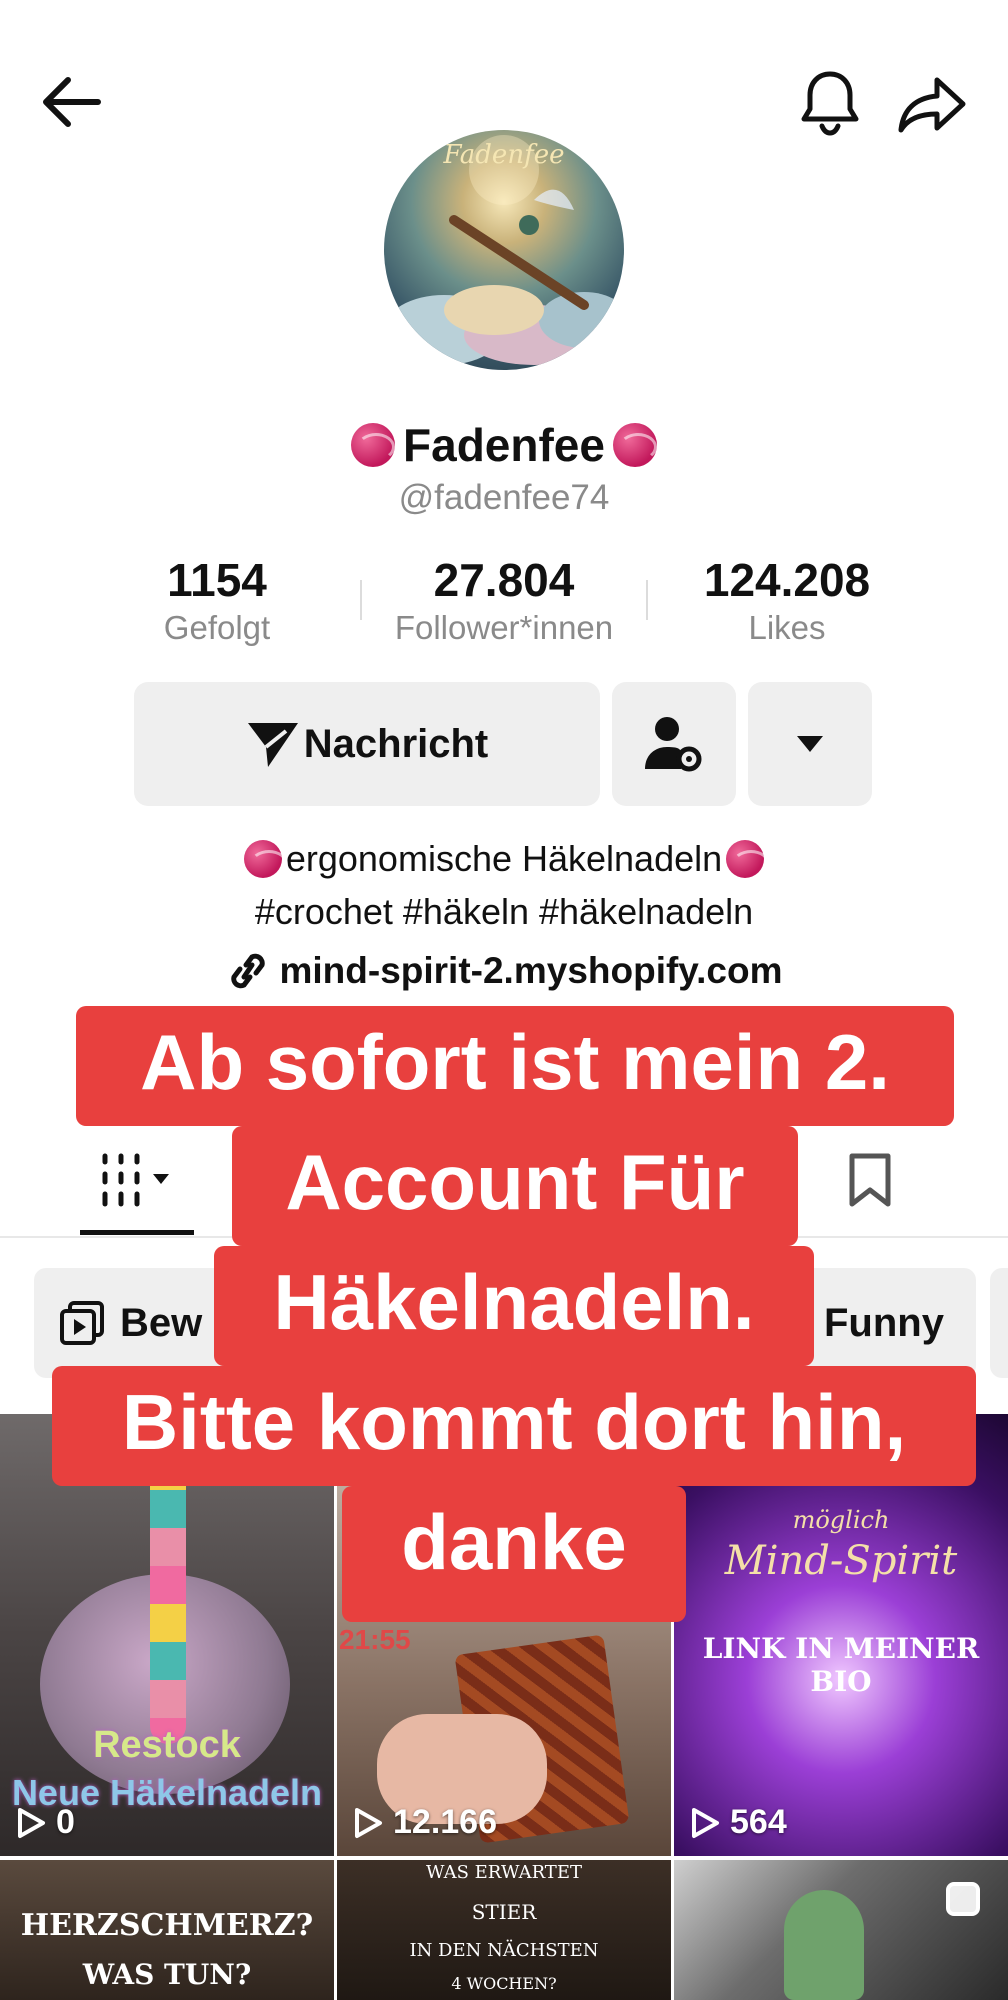 The image size is (1008, 2000). I want to click on caret-down-icon, so click(810, 744).